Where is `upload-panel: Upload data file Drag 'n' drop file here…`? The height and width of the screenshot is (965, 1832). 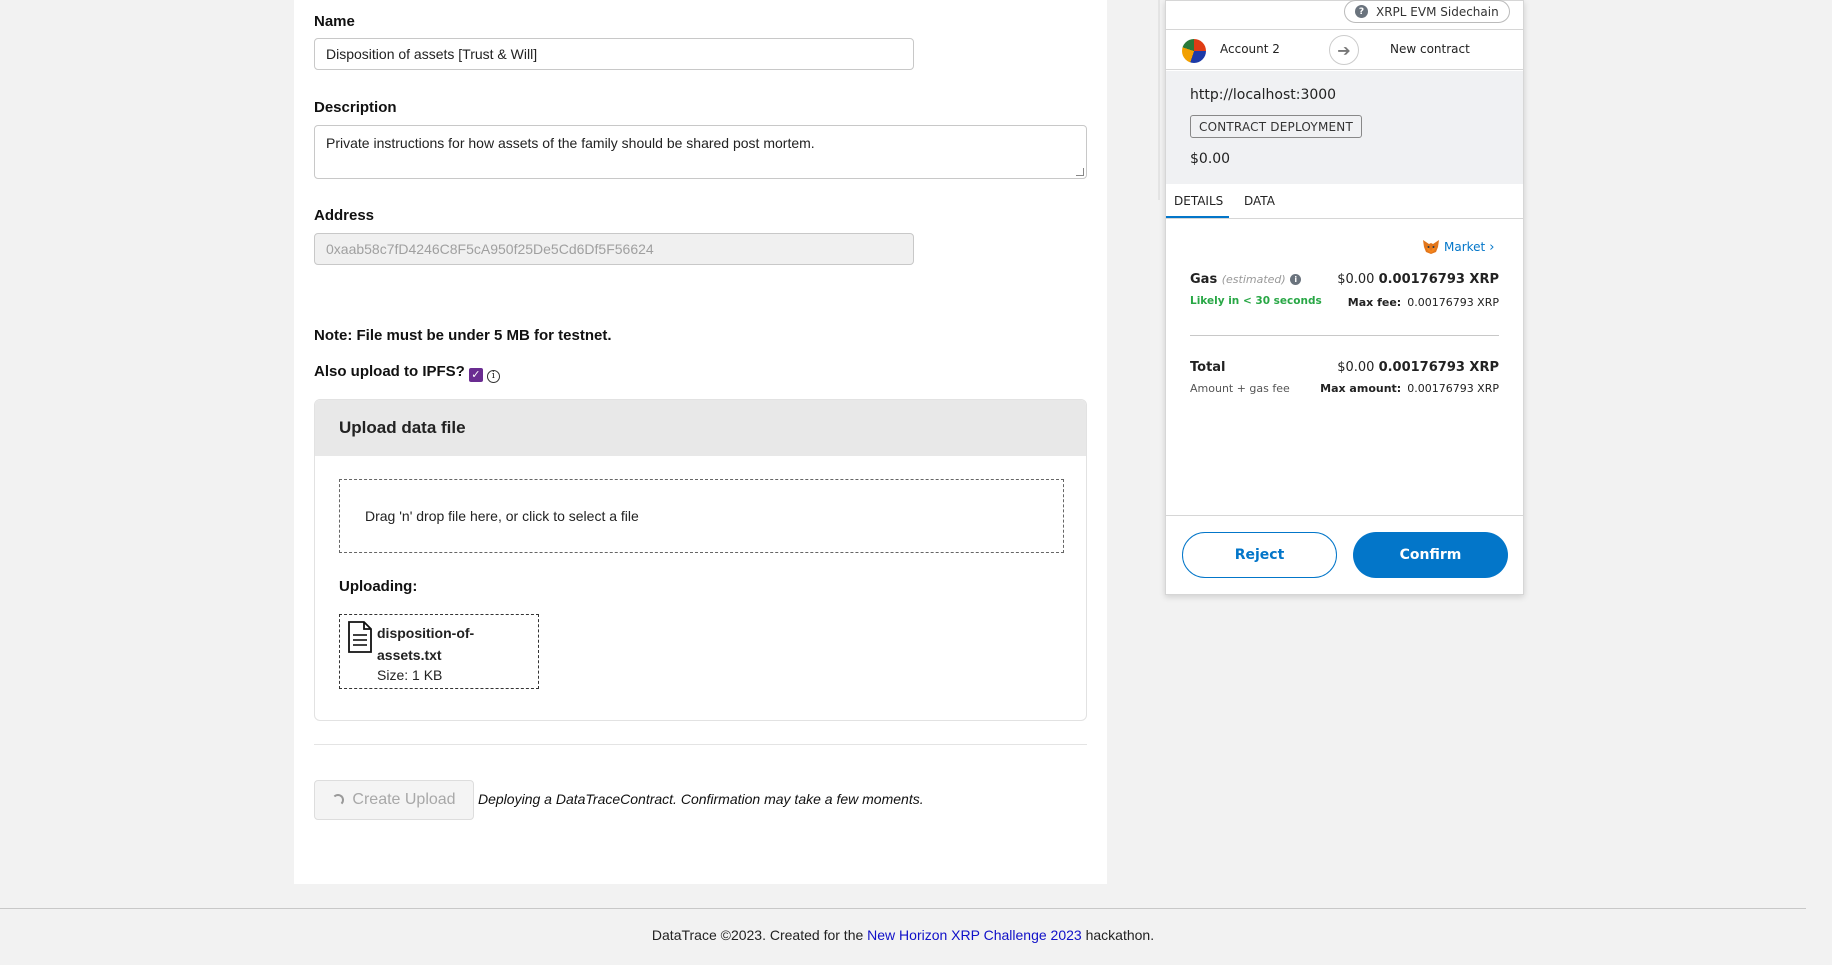 upload-panel: Upload data file Drag 'n' drop file here… is located at coordinates (700, 560).